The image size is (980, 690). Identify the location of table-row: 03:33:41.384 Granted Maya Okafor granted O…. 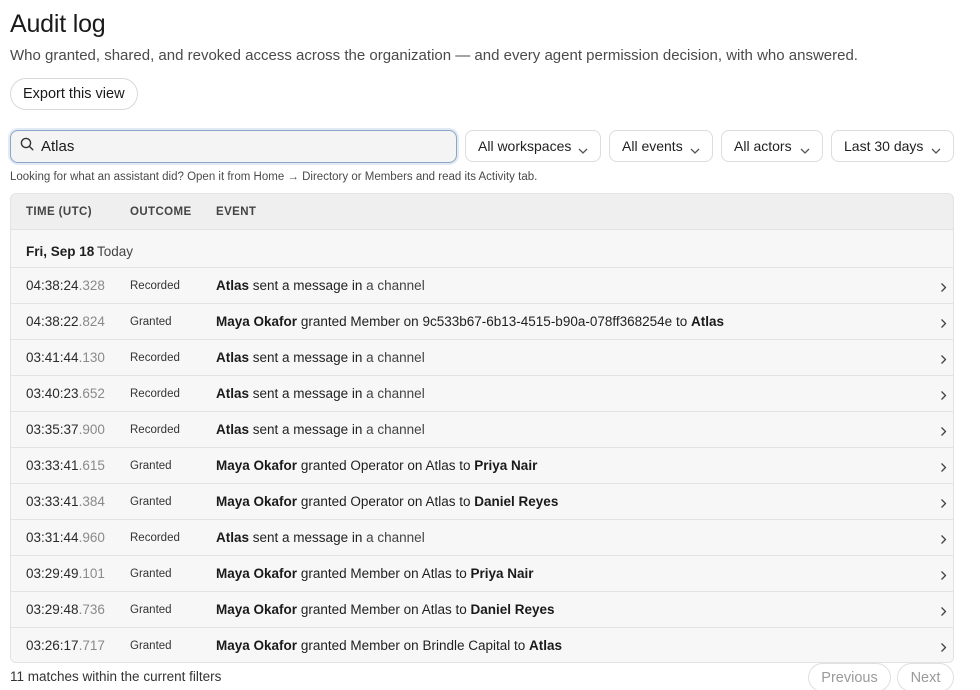
(482, 502).